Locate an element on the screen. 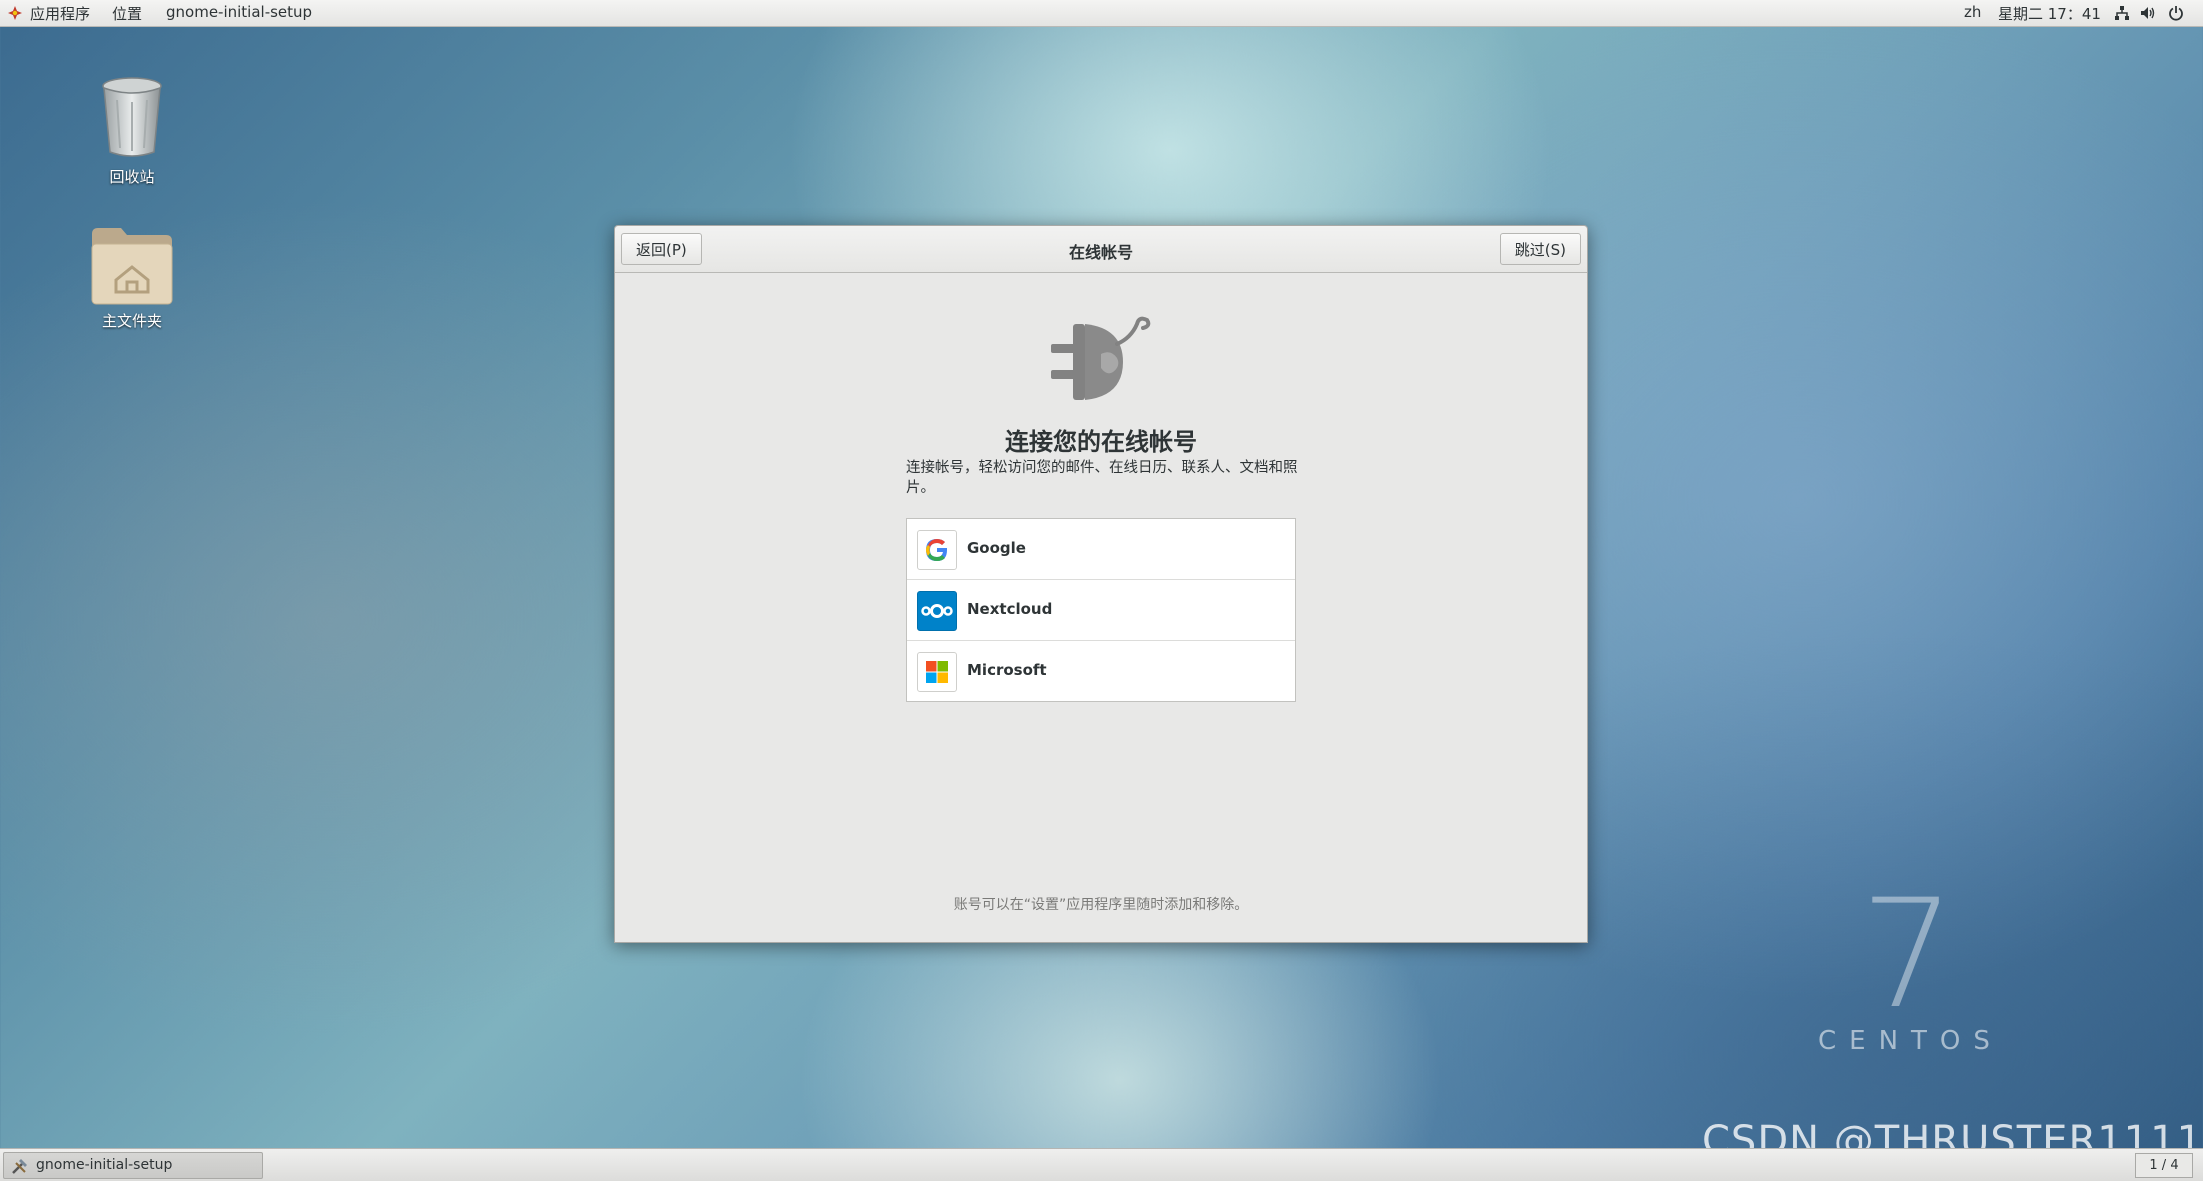 The image size is (2203, 1181). active-app-menu: gnome-initial-setup is located at coordinates (239, 12).